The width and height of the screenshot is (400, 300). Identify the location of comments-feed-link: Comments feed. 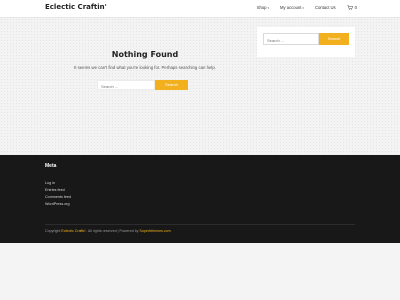
(58, 197).